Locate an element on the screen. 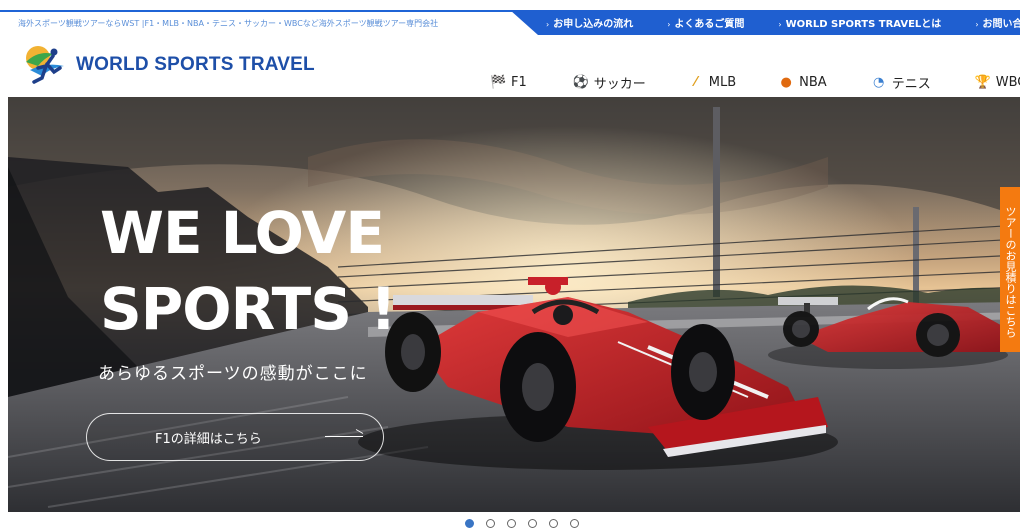  arrow-right-icon is located at coordinates (344, 436).